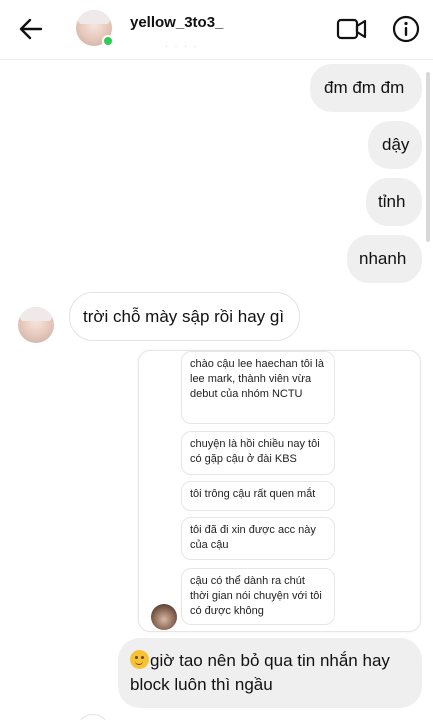  What do you see at coordinates (184, 316) in the screenshot?
I see `incoming-message: trời chỗ mày sập rồi hay gì` at bounding box center [184, 316].